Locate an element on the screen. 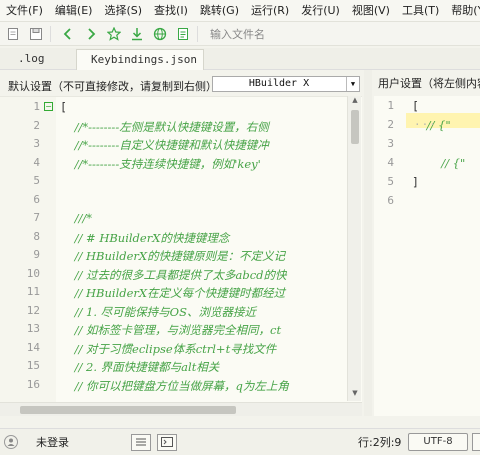  menu-item: 选择(S) is located at coordinates (123, 10).